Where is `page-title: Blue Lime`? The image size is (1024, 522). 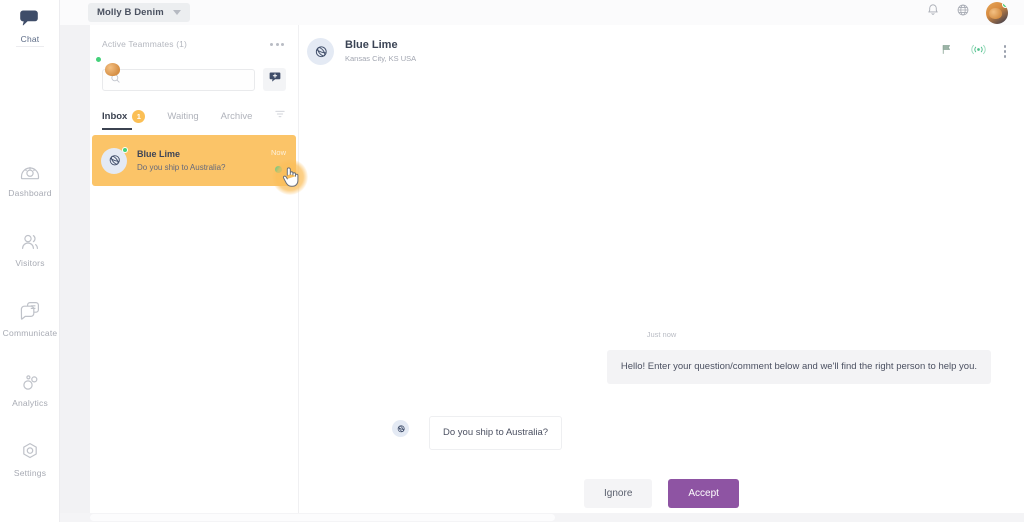 page-title: Blue Lime is located at coordinates (371, 45).